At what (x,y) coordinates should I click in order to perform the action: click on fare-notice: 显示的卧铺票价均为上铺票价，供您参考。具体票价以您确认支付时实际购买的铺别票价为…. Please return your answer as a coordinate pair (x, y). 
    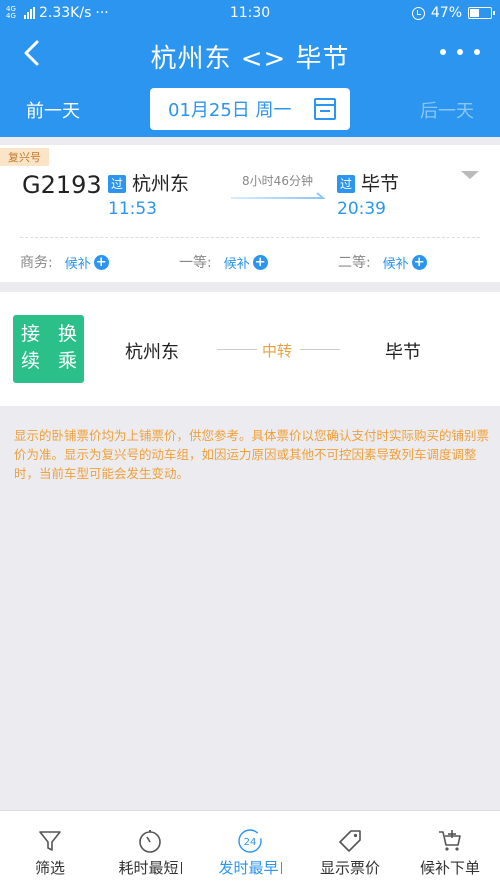
    Looking at the image, I should click on (252, 454).